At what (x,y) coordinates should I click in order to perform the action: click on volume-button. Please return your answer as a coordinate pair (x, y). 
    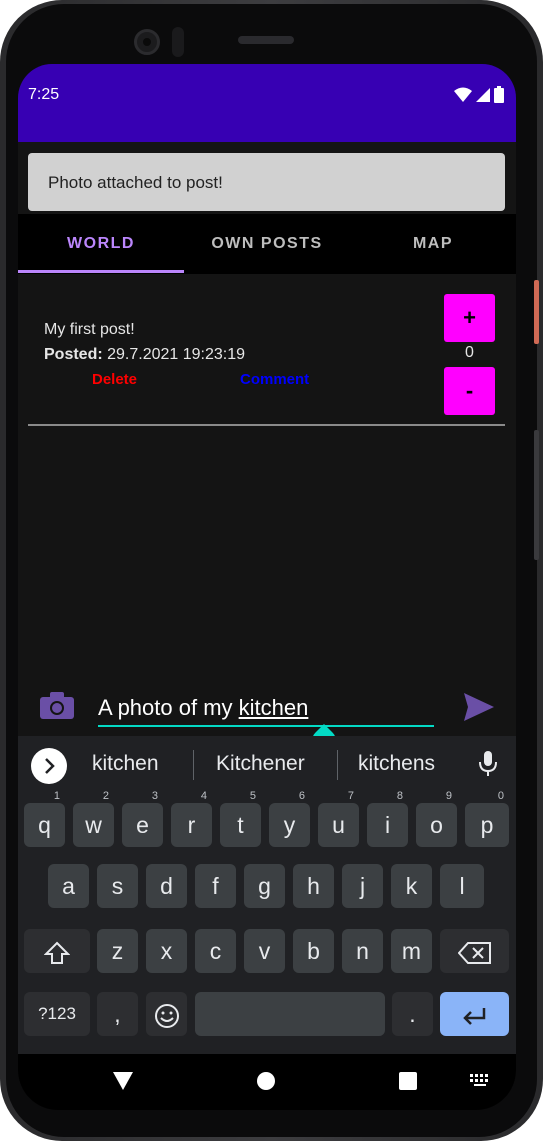
    Looking at the image, I should click on (536, 495).